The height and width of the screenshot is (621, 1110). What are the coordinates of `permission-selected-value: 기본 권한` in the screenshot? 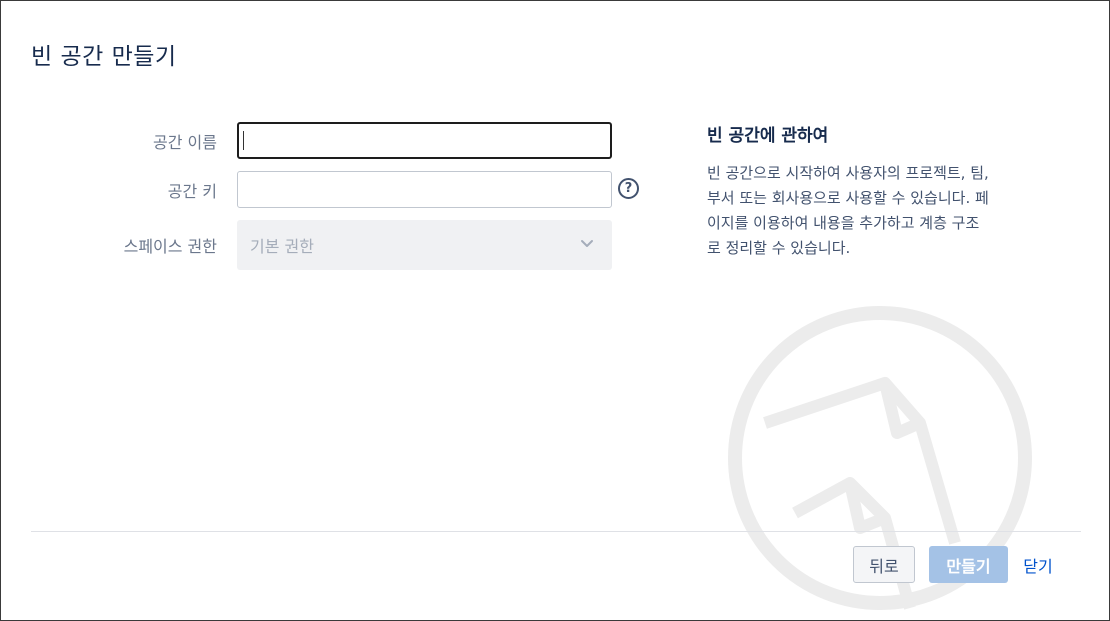 It's located at (282, 246).